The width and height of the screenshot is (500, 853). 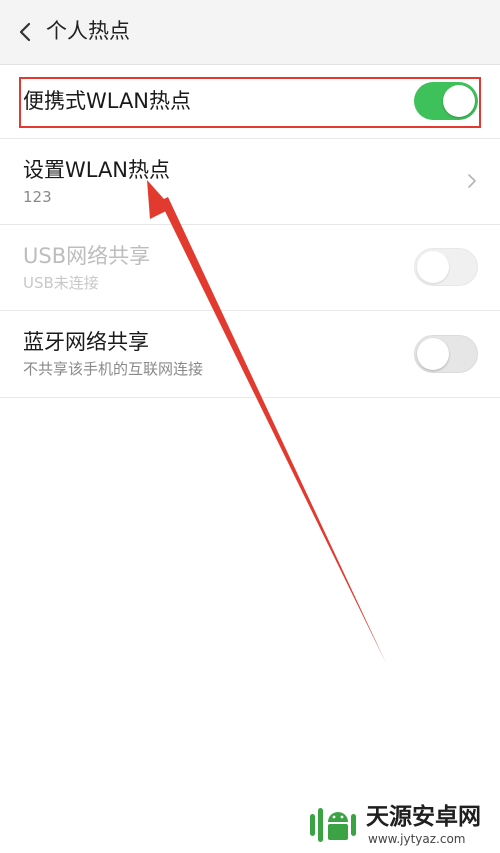 I want to click on row-title: 便携式WLAN热点, so click(x=107, y=101).